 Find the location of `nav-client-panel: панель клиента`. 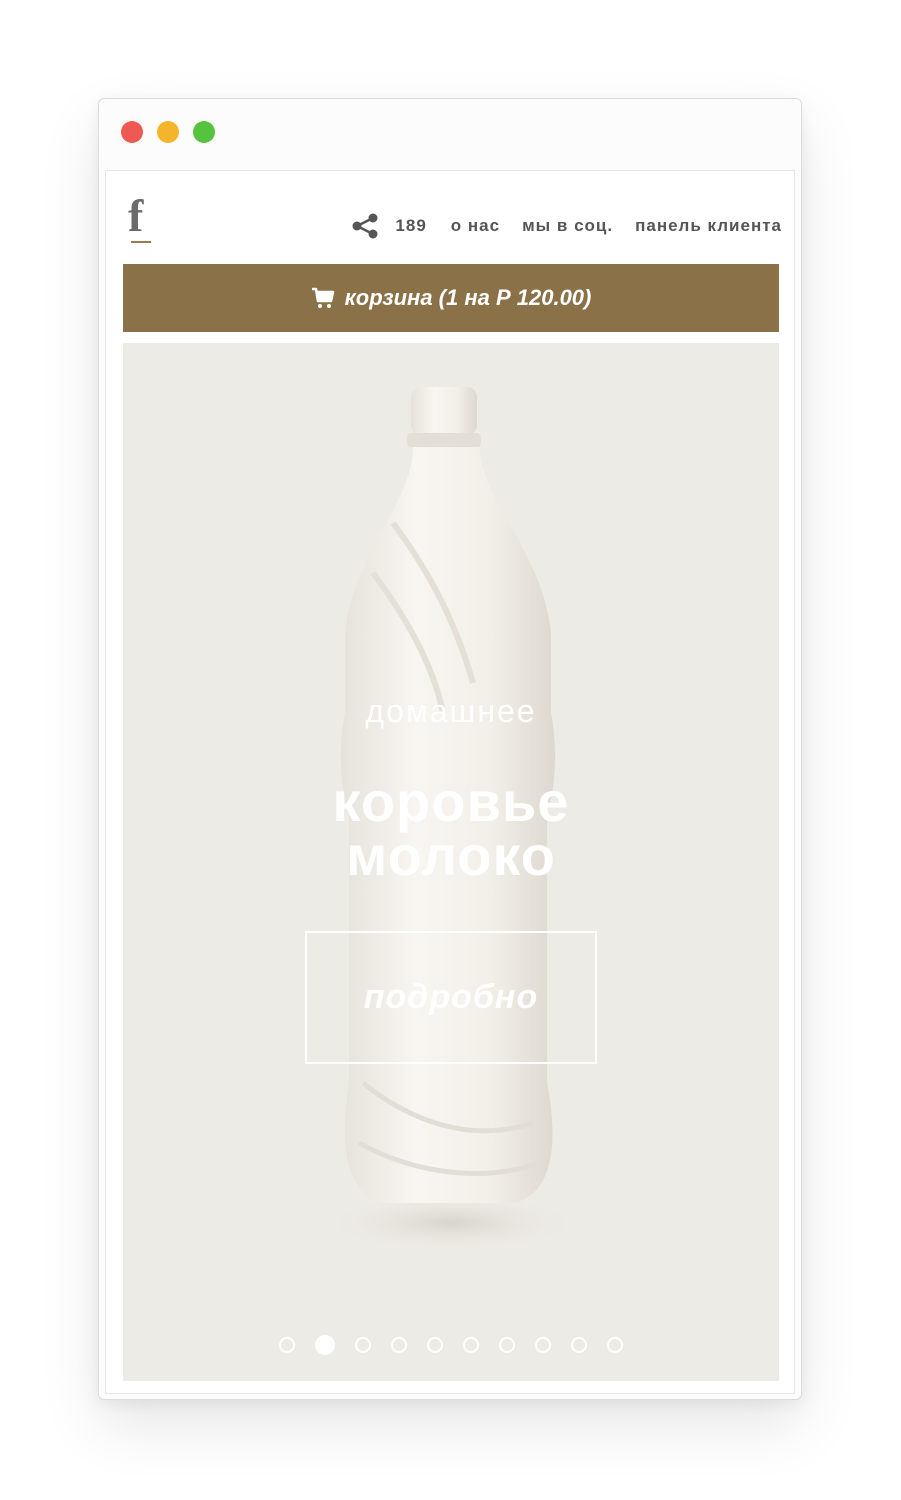

nav-client-panel: панель клиента is located at coordinates (708, 226).